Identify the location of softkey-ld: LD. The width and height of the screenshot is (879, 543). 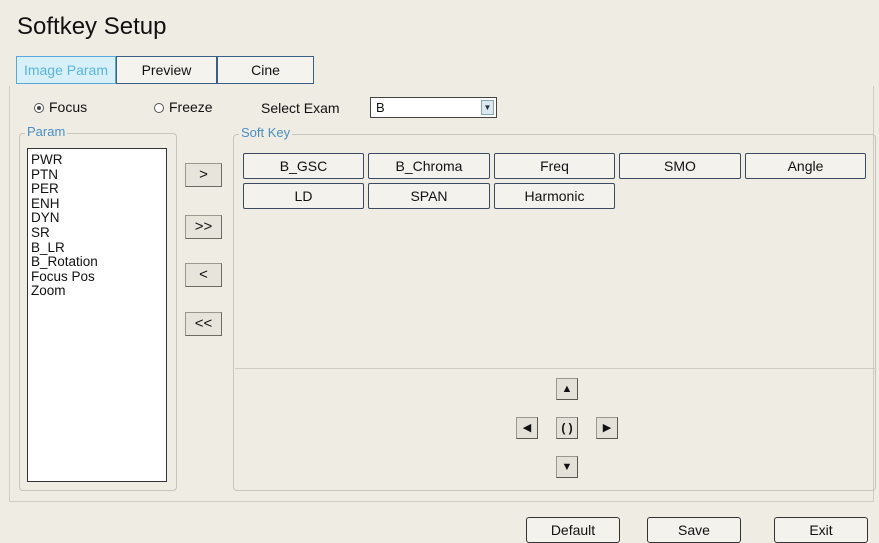
(303, 196).